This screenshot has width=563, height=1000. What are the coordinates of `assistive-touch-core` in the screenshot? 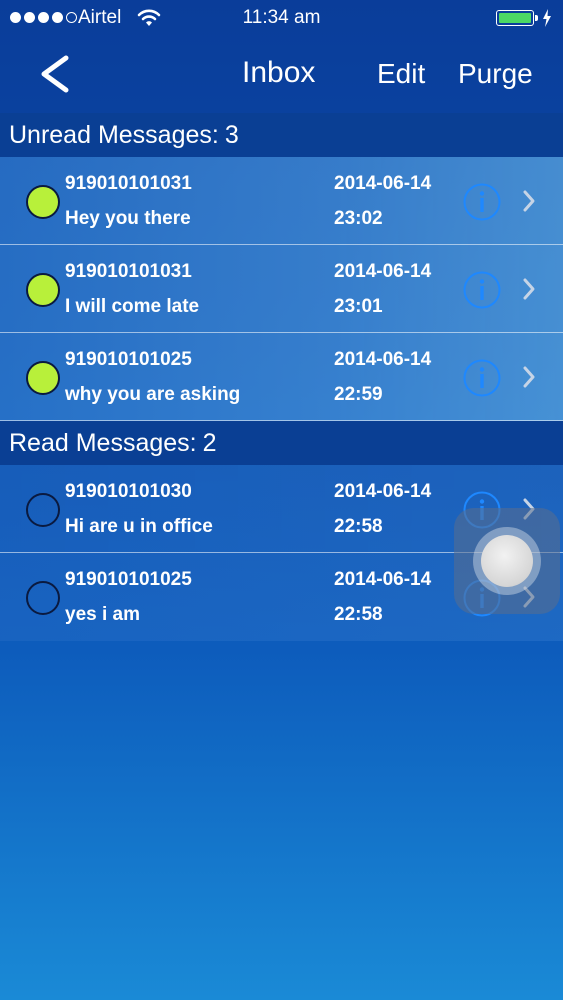 It's located at (507, 561).